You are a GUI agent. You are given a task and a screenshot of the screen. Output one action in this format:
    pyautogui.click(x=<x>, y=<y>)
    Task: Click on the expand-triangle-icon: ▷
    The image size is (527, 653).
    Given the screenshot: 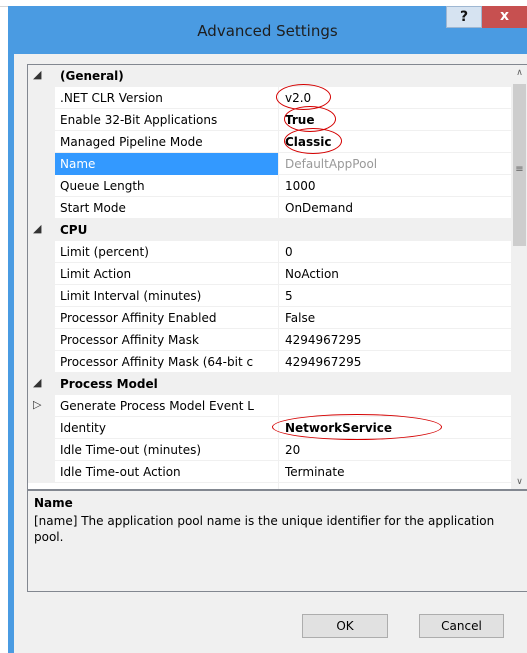 What is the action you would take?
    pyautogui.click(x=37, y=404)
    